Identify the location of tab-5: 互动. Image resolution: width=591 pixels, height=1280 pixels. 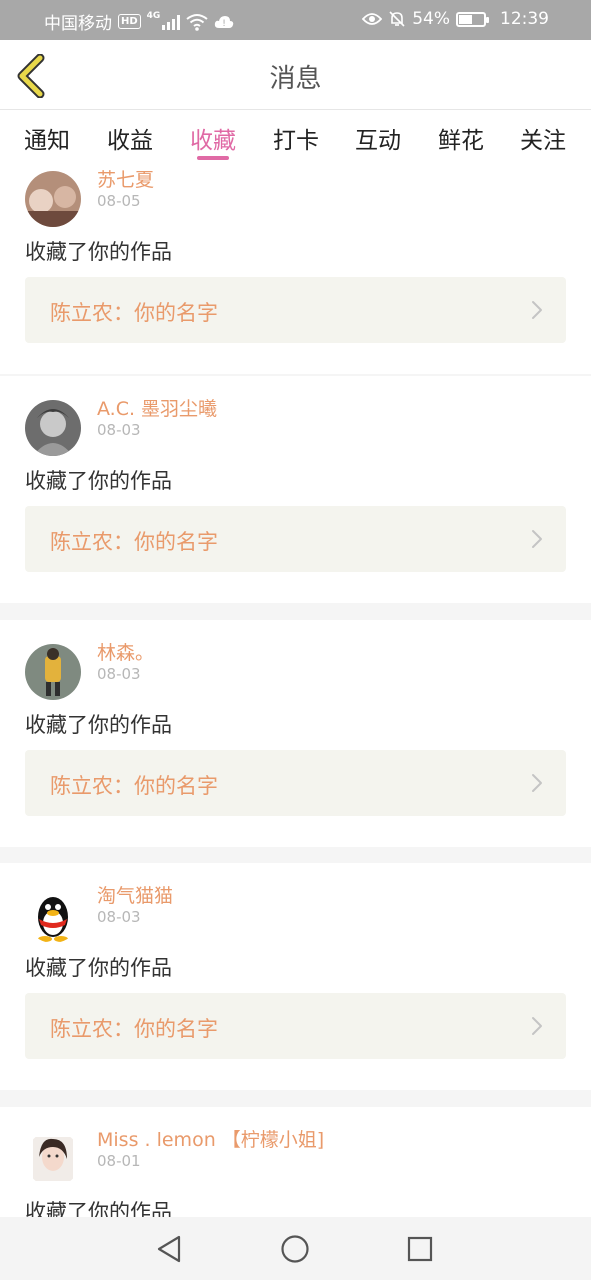
(378, 138).